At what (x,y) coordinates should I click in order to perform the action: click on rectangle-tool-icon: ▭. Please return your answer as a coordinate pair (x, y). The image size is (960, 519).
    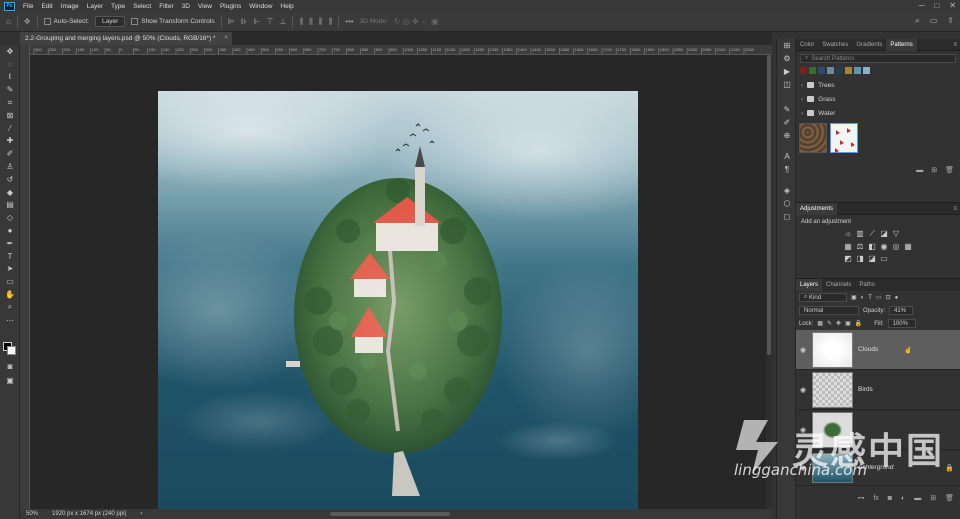
    Looking at the image, I should click on (10, 281).